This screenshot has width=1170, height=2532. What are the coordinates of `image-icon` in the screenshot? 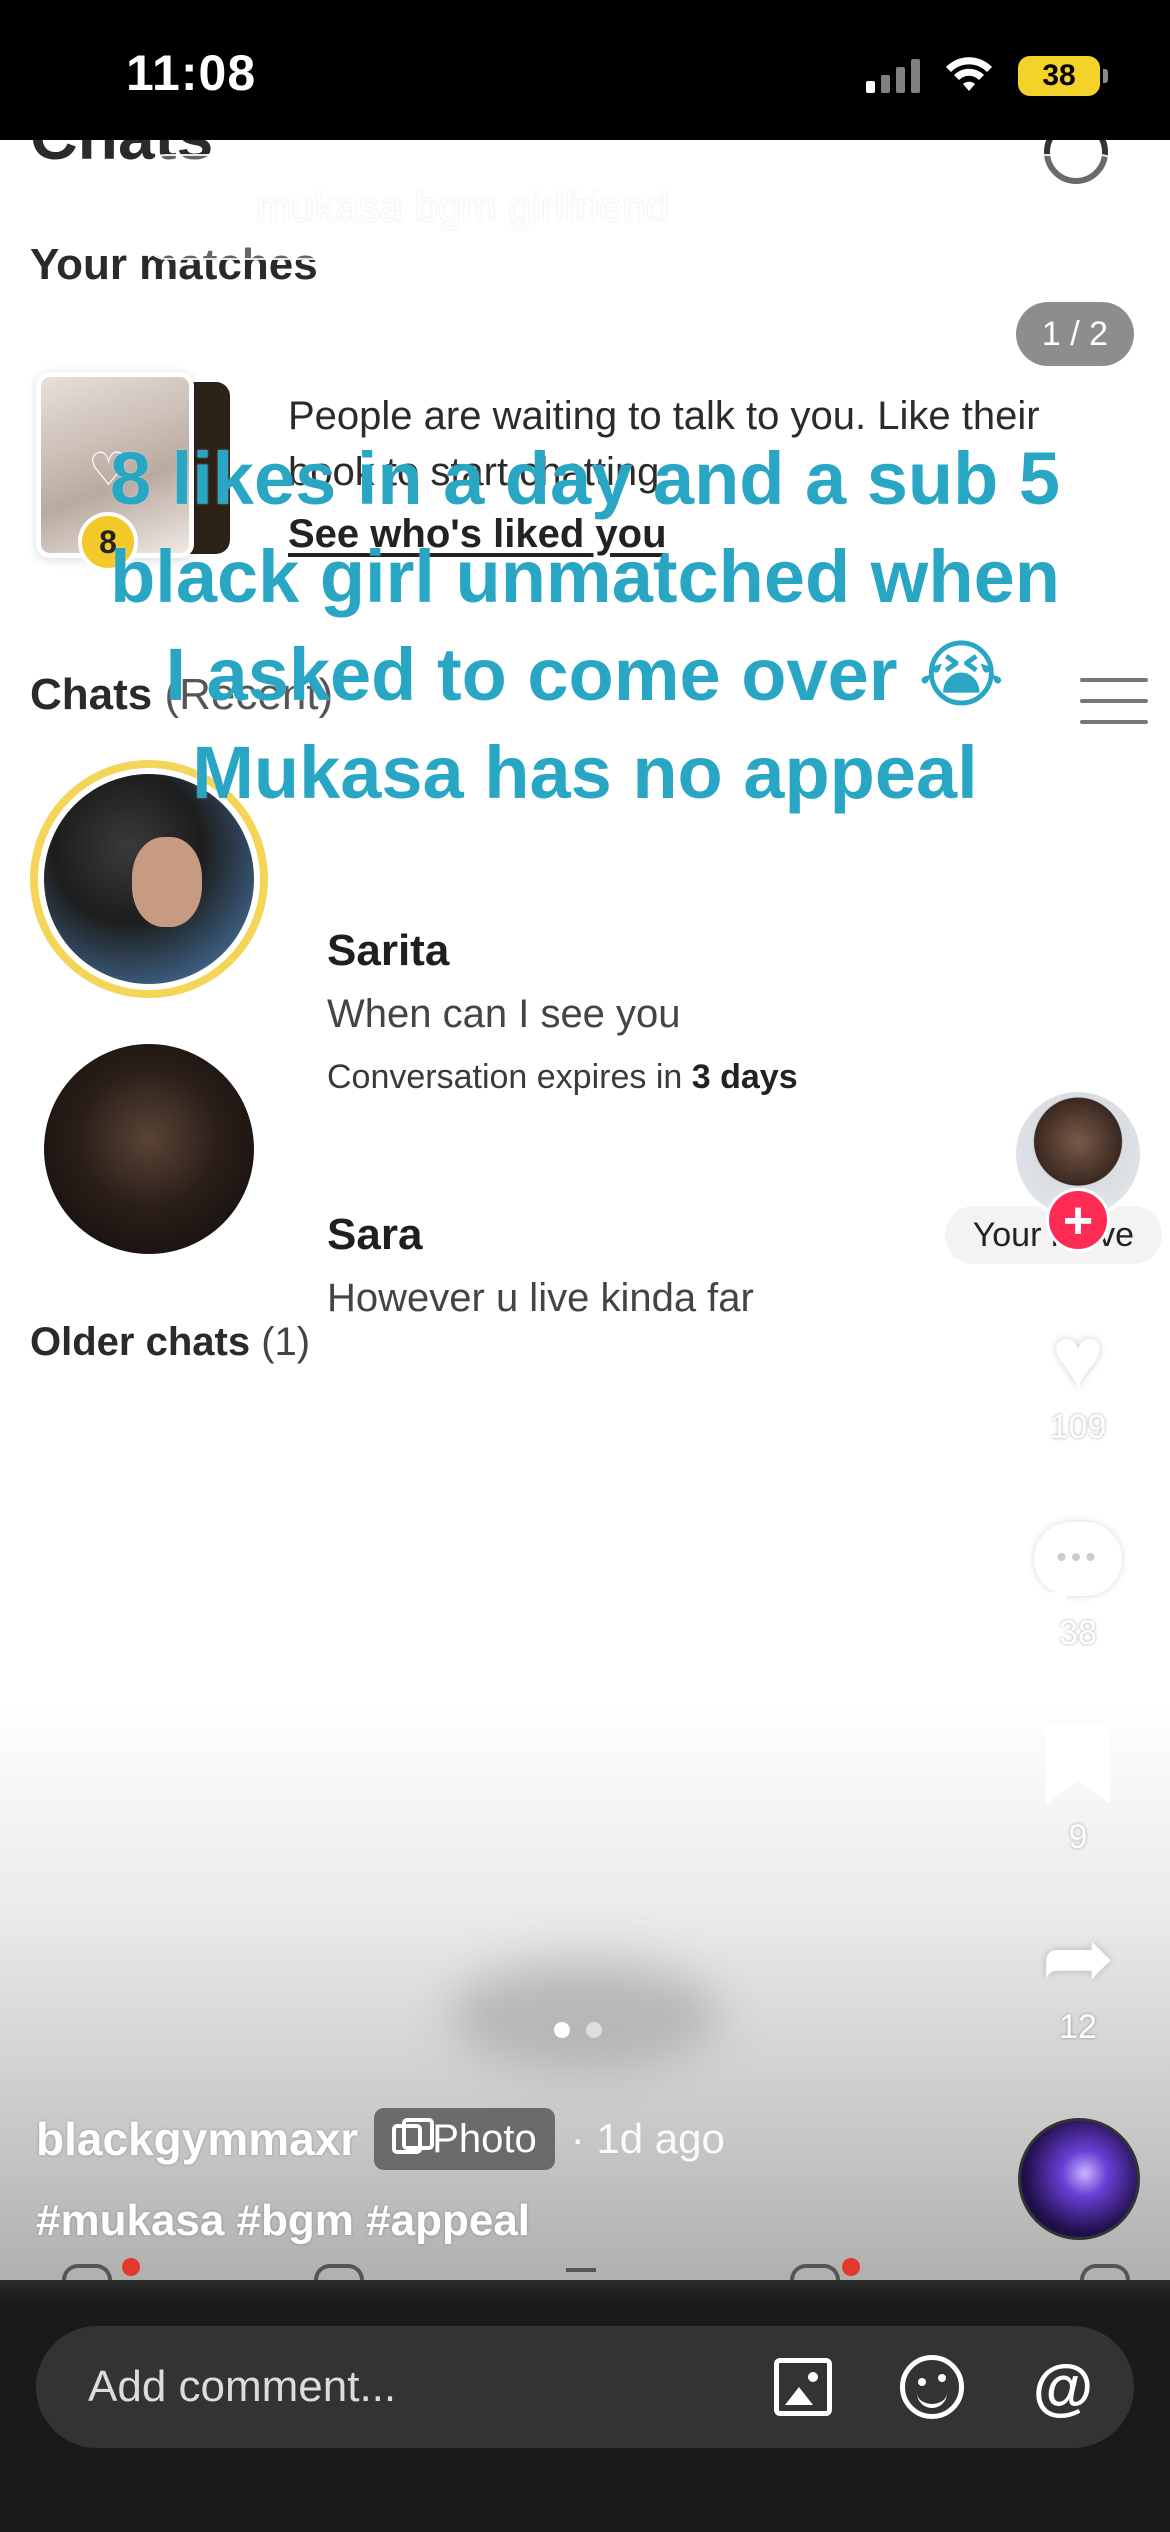 It's located at (803, 2387).